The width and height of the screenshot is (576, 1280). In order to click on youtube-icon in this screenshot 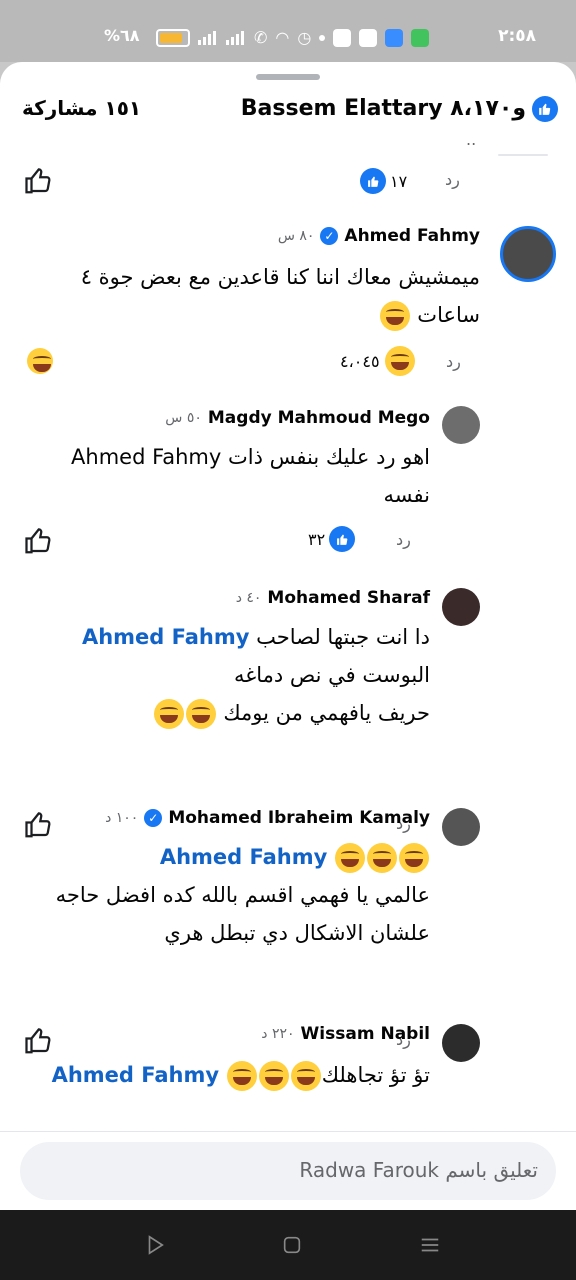, I will do `click(342, 37)`.